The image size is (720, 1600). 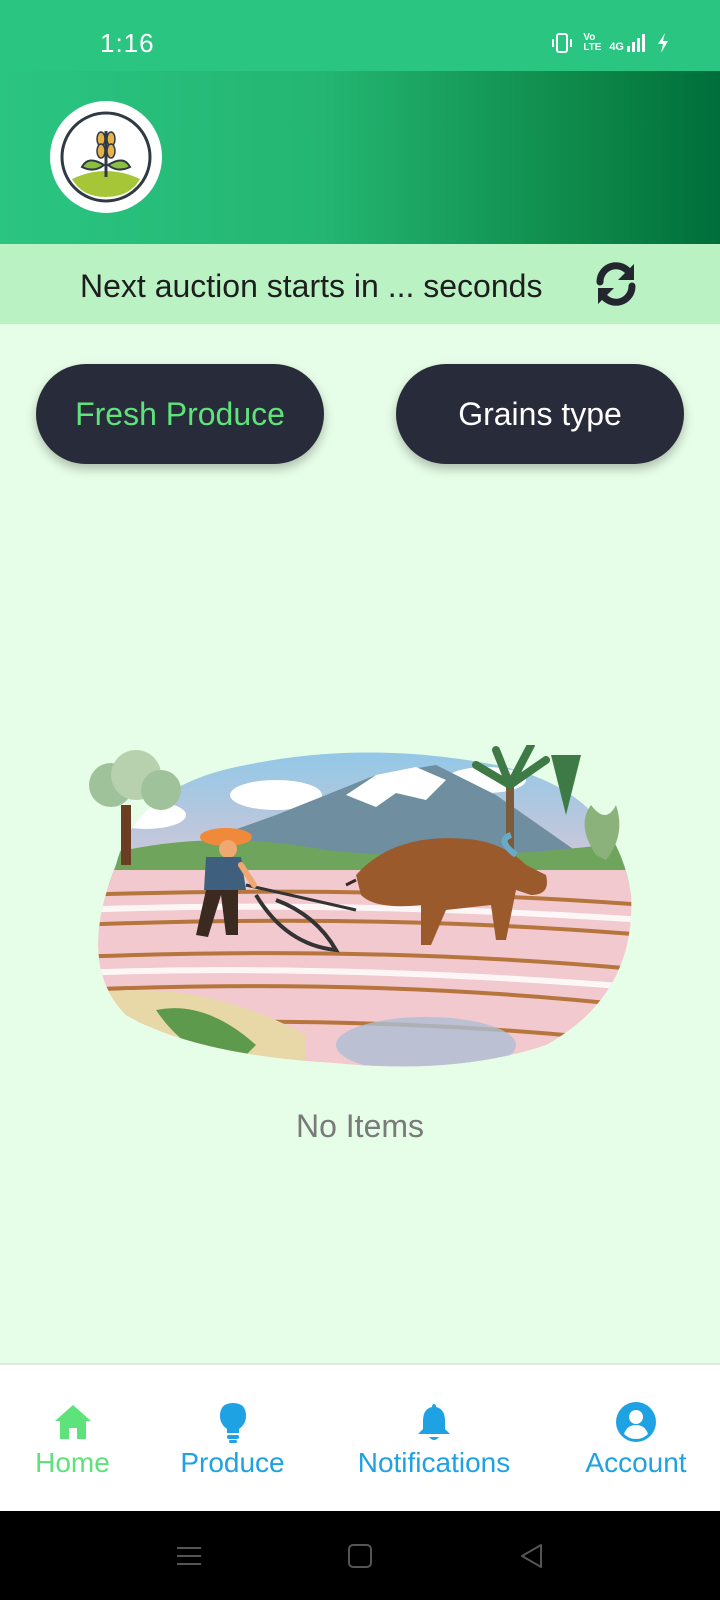 What do you see at coordinates (532, 1556) in the screenshot?
I see `back-triangle-icon` at bounding box center [532, 1556].